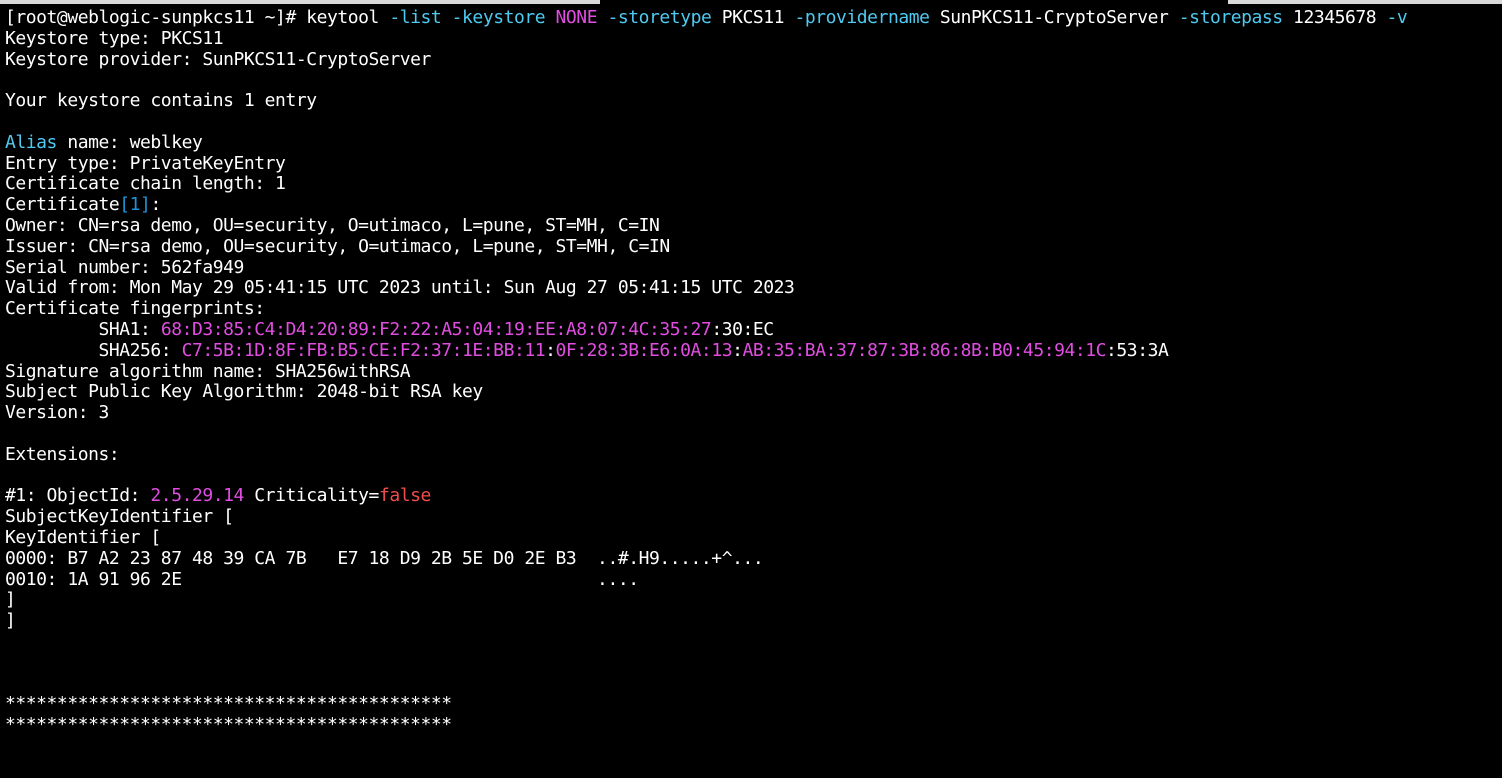 The image size is (1502, 778). I want to click on terminal-text-segment: SubjectKeyIdentifier [, so click(119, 517).